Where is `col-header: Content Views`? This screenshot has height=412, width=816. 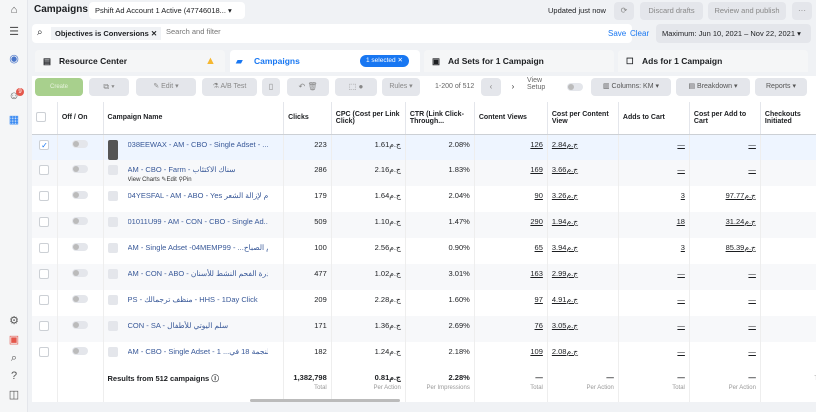 col-header: Content Views is located at coordinates (511, 118).